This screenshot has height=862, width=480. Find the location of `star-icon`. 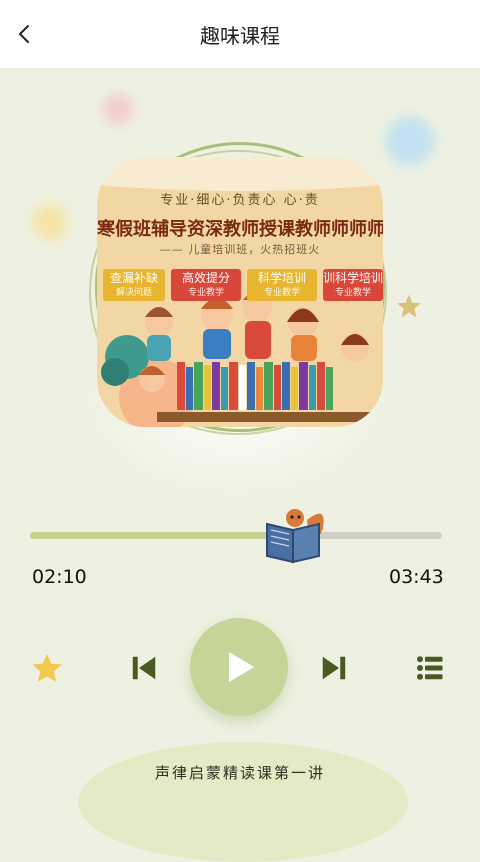

star-icon is located at coordinates (47, 668).